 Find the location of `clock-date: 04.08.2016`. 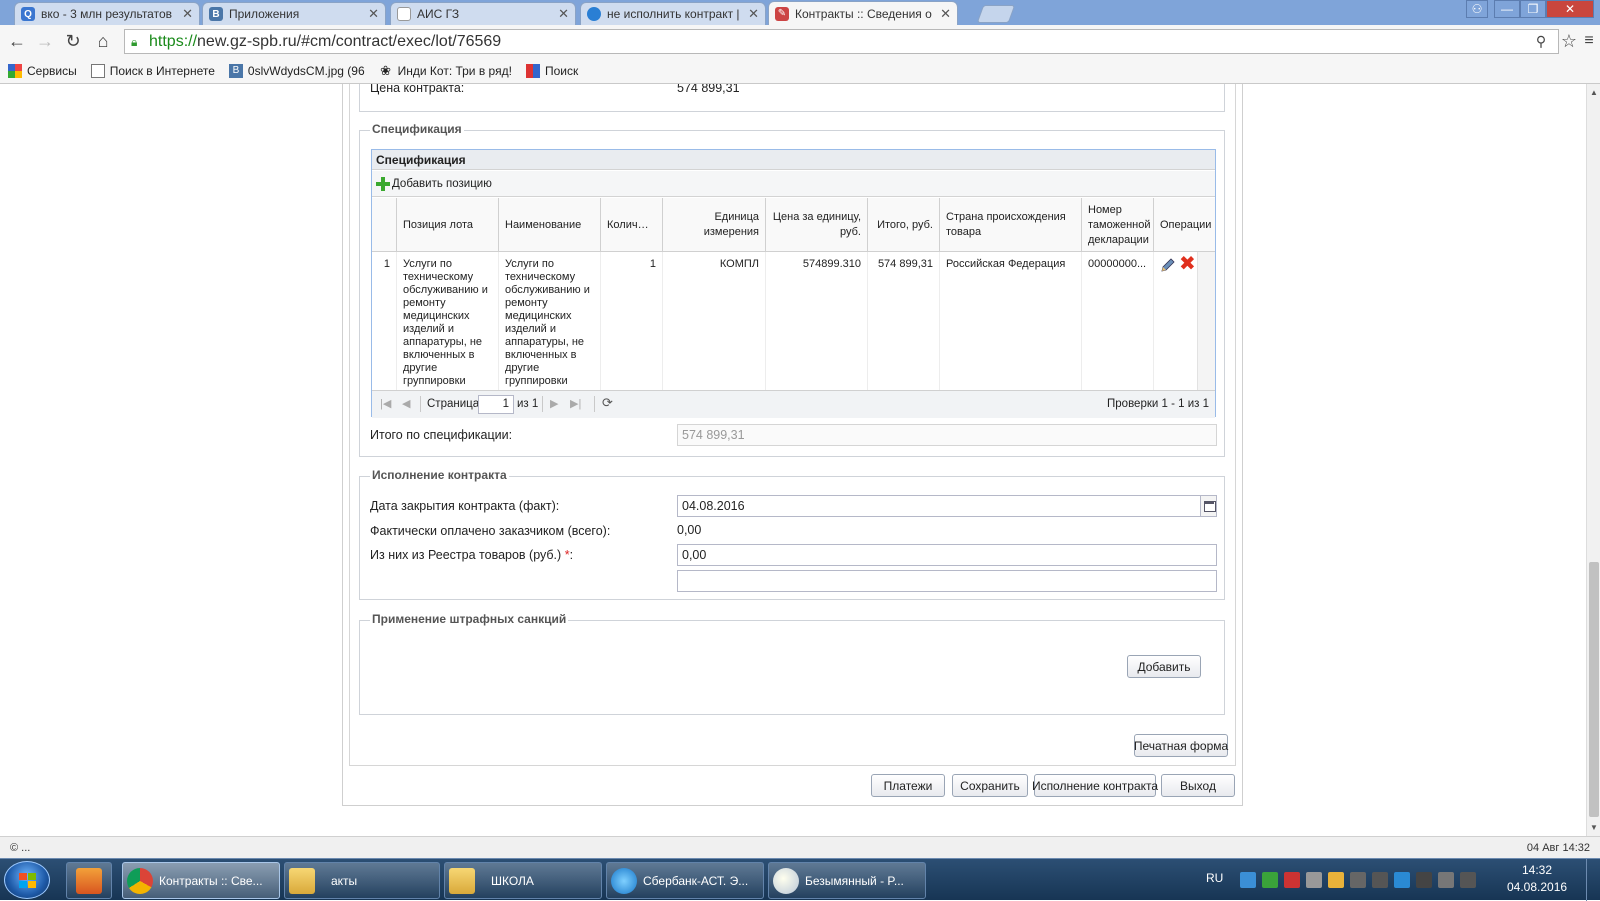

clock-date: 04.08.2016 is located at coordinates (1537, 887).